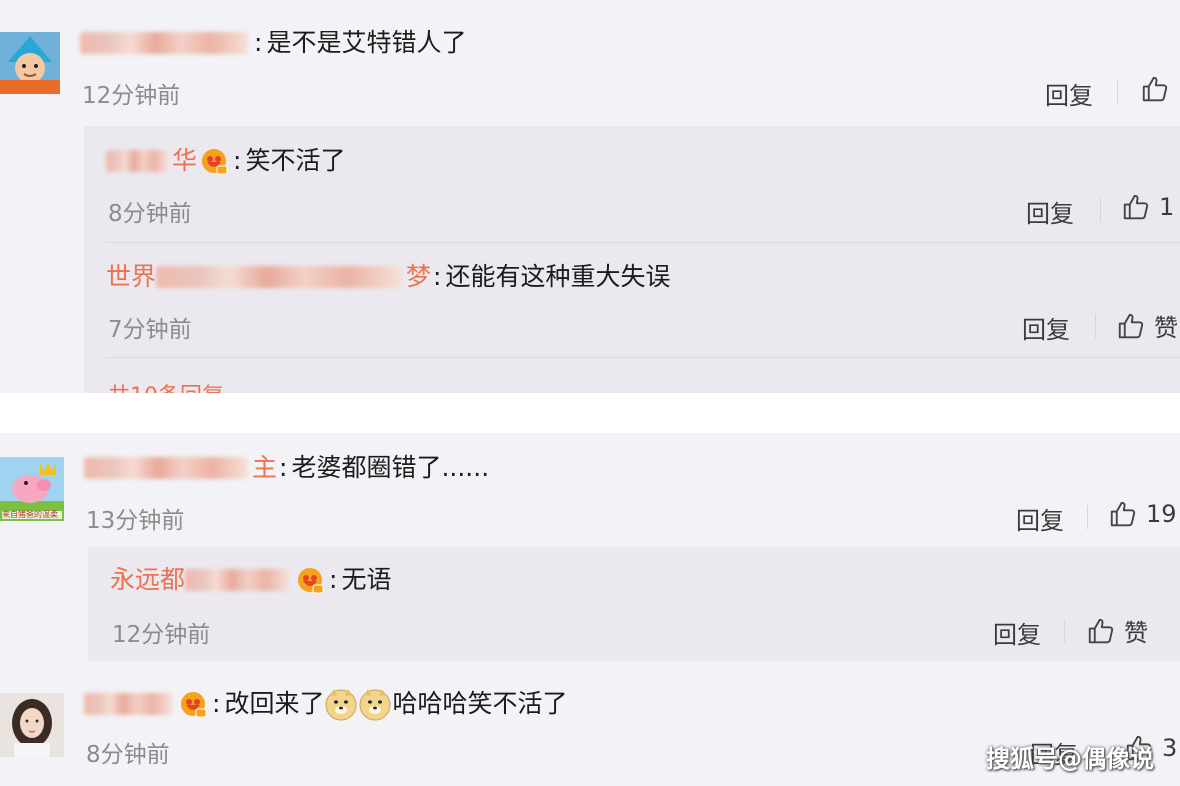 The width and height of the screenshot is (1180, 786). What do you see at coordinates (131, 96) in the screenshot?
I see `comment-time: 12分钟前` at bounding box center [131, 96].